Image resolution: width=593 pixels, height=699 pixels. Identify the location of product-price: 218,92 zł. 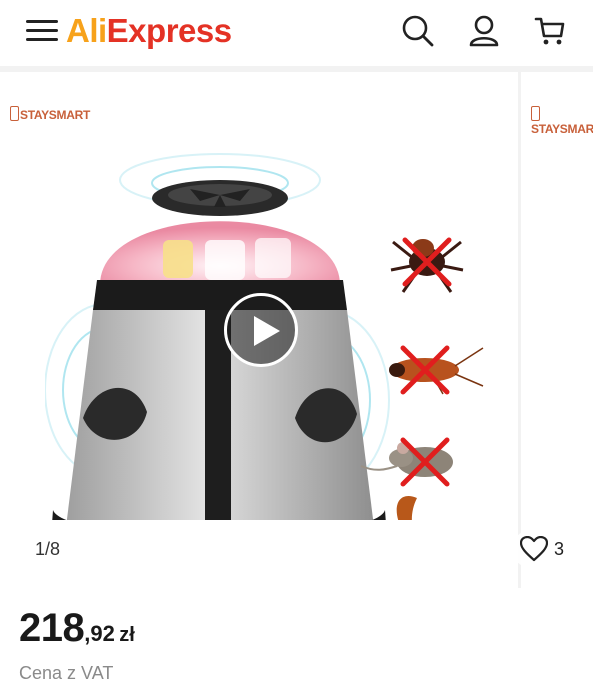
(77, 628).